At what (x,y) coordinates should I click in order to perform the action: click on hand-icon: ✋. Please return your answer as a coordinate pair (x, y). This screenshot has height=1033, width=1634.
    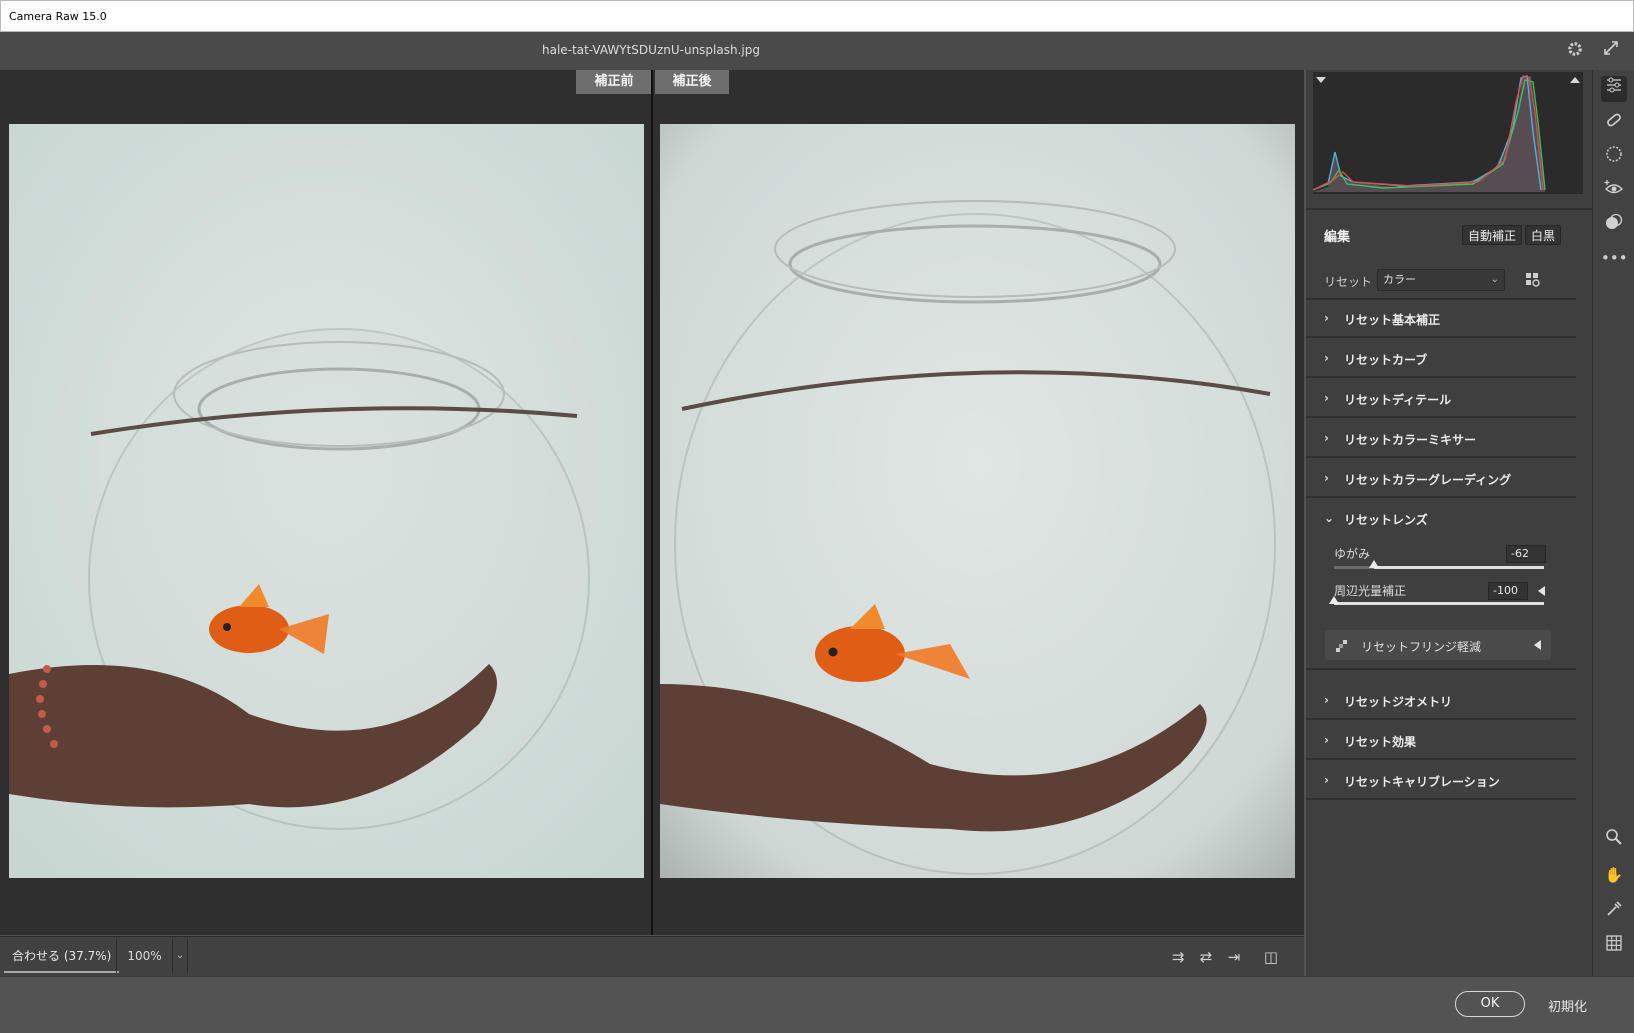
    Looking at the image, I should click on (1614, 875).